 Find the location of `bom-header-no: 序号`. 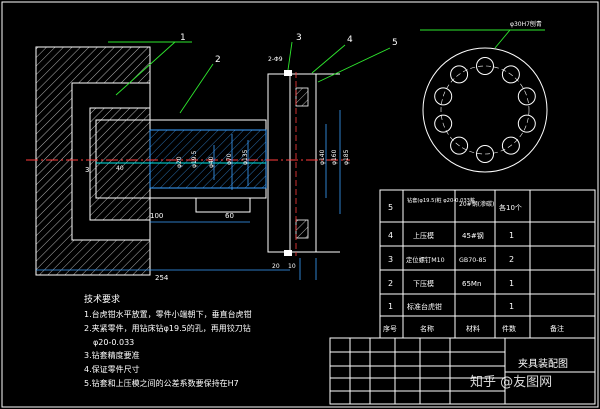

bom-header-no: 序号 is located at coordinates (390, 328).